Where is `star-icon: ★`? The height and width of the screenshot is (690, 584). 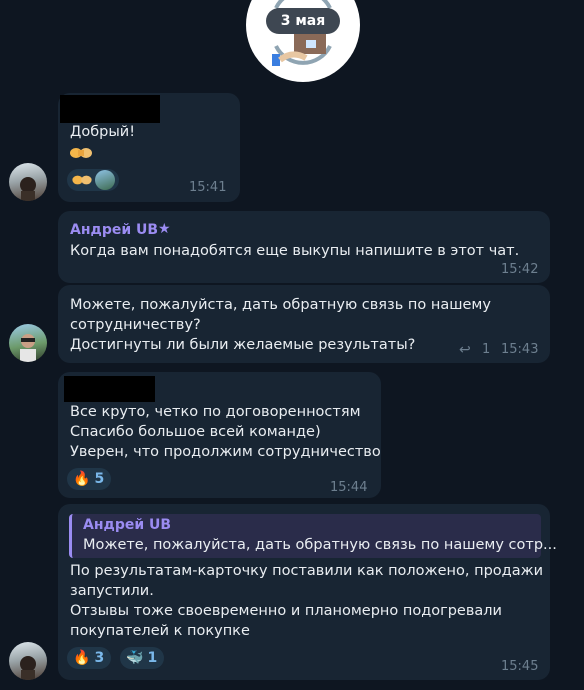 star-icon: ★ is located at coordinates (164, 229).